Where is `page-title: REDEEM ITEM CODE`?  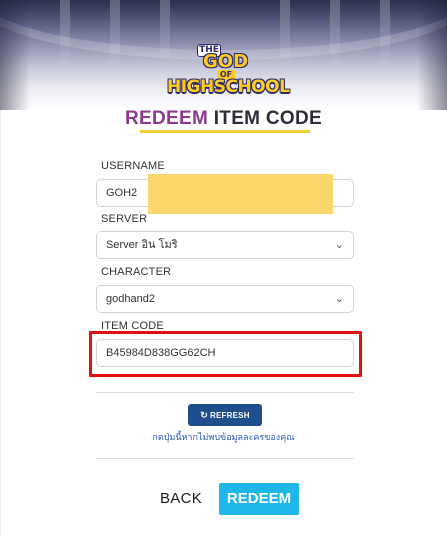
page-title: REDEEM ITEM CODE is located at coordinates (223, 119).